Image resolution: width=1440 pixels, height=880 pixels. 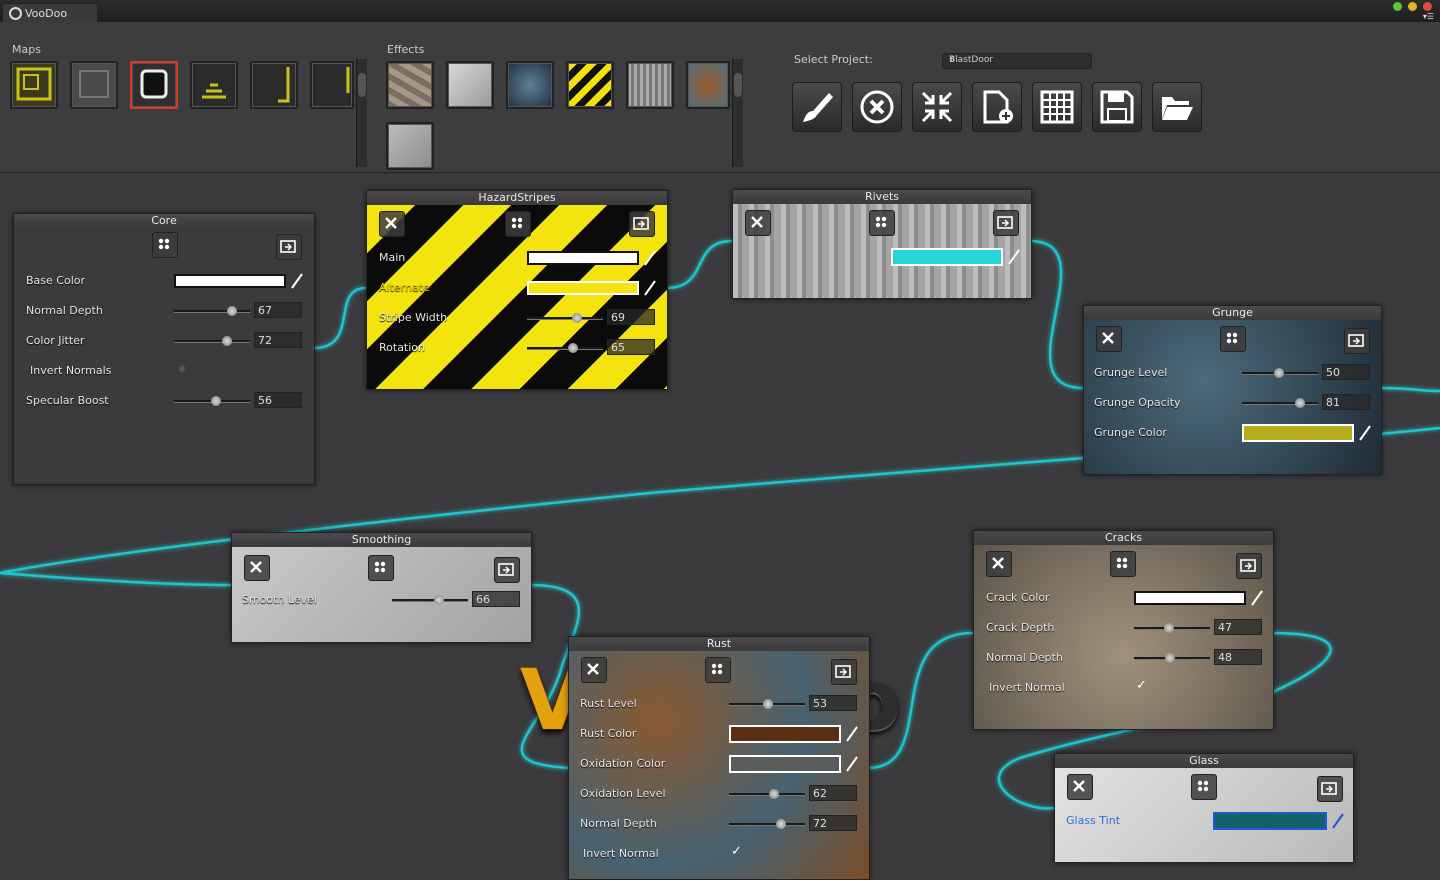 What do you see at coordinates (34, 85) in the screenshot?
I see `map-thumb-albedo` at bounding box center [34, 85].